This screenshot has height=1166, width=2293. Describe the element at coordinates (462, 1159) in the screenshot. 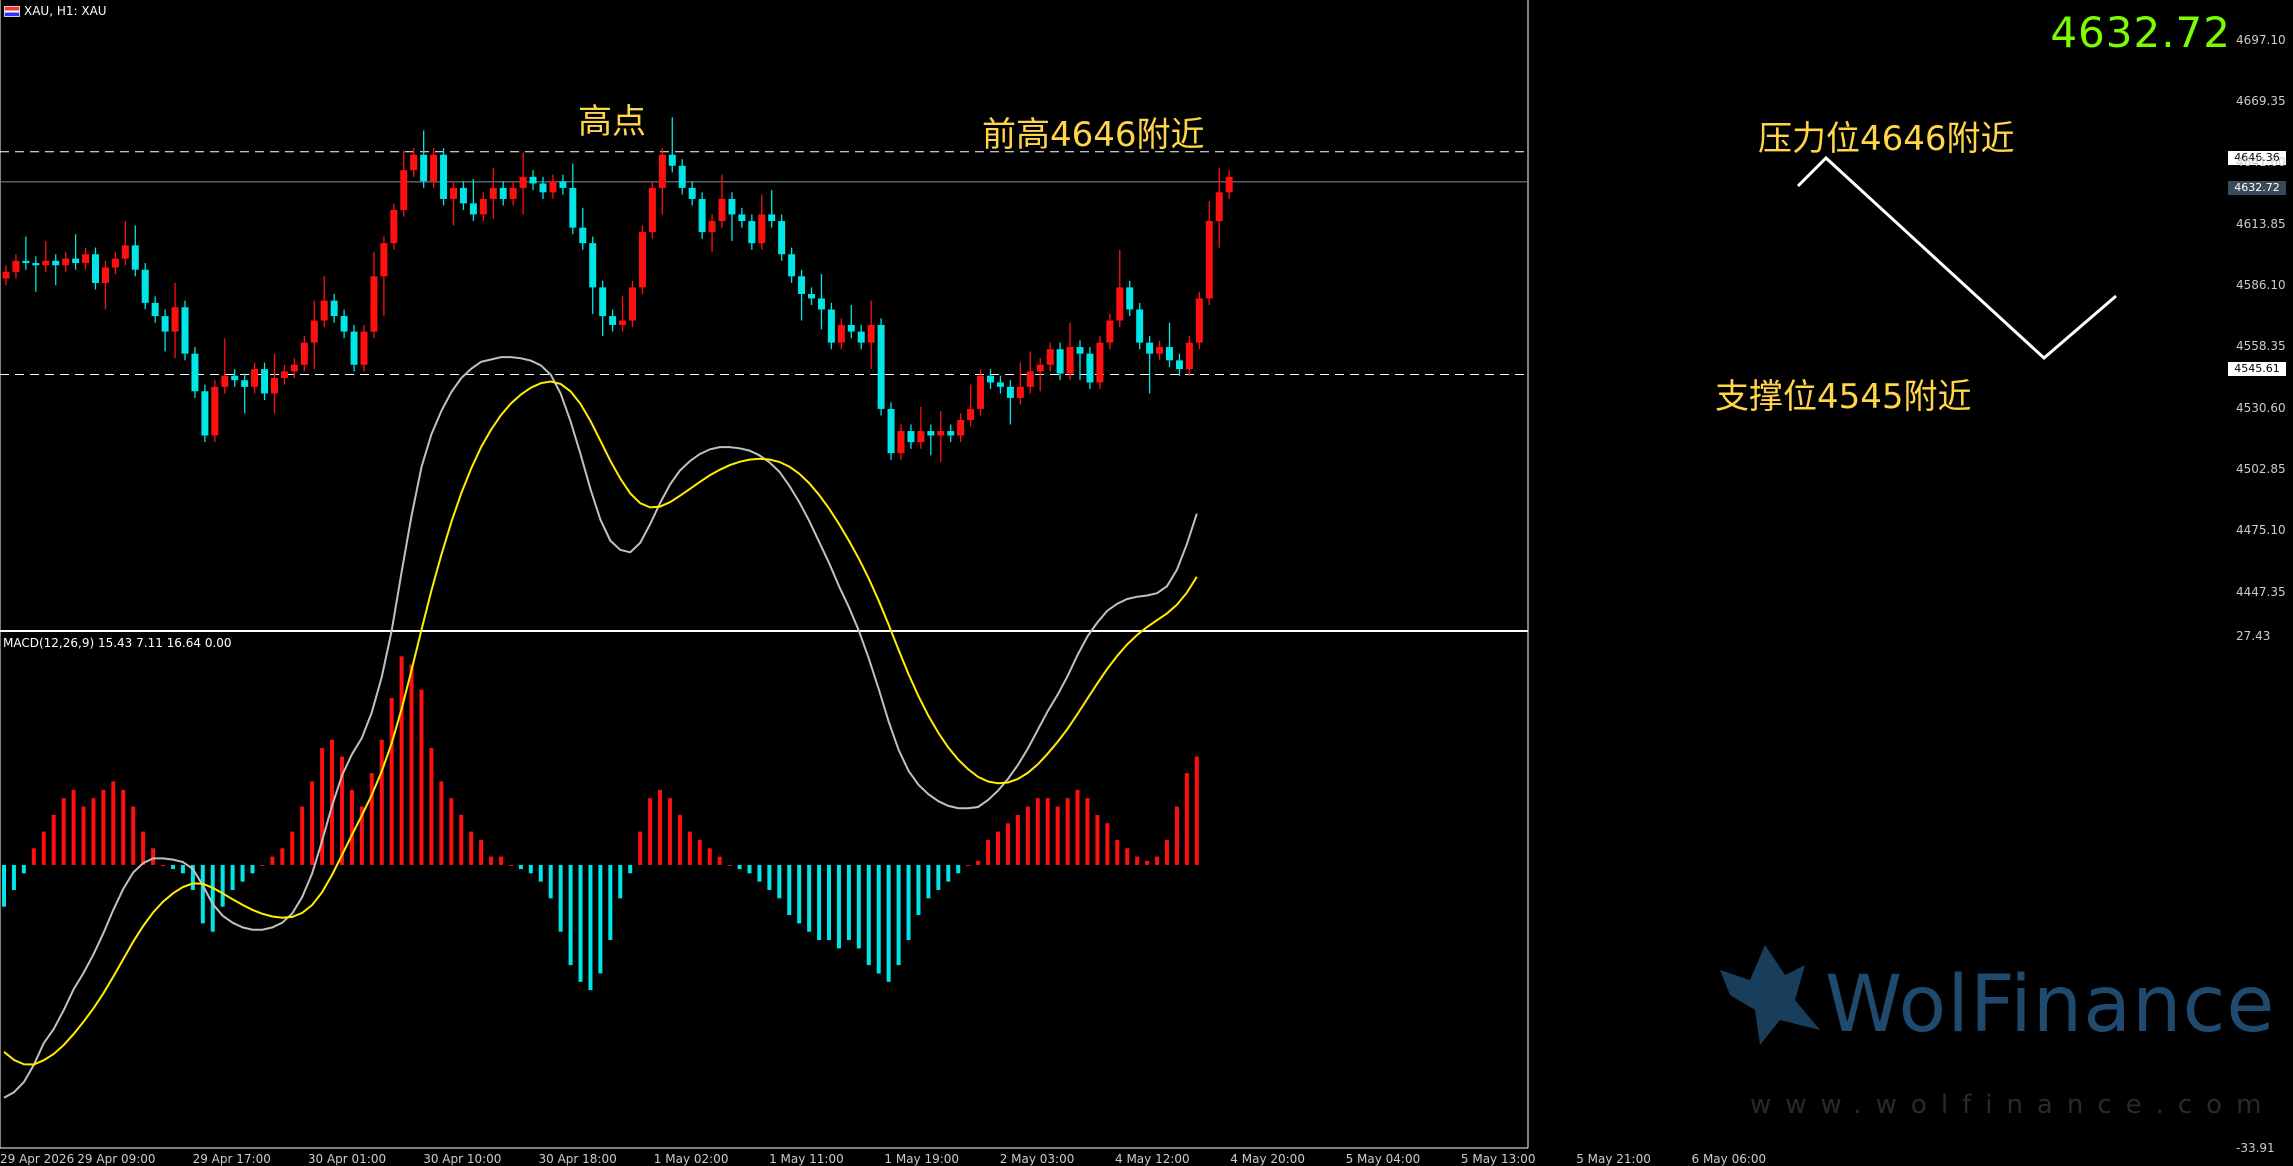

I see `x-tick-label: 30 Apr 10:00` at that location.